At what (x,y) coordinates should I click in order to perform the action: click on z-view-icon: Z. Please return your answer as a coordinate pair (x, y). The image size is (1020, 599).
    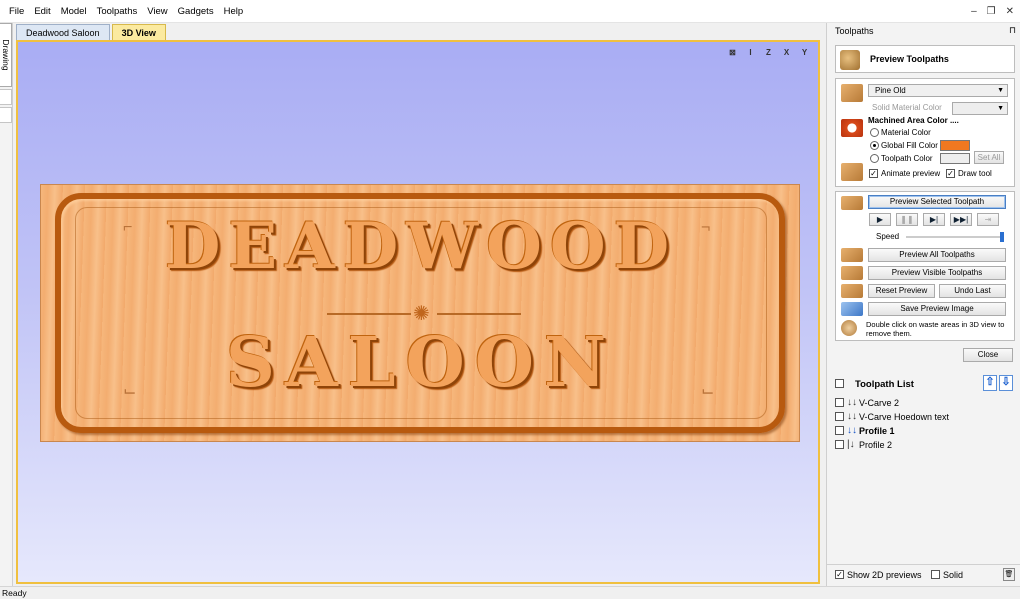
    Looking at the image, I should click on (768, 53).